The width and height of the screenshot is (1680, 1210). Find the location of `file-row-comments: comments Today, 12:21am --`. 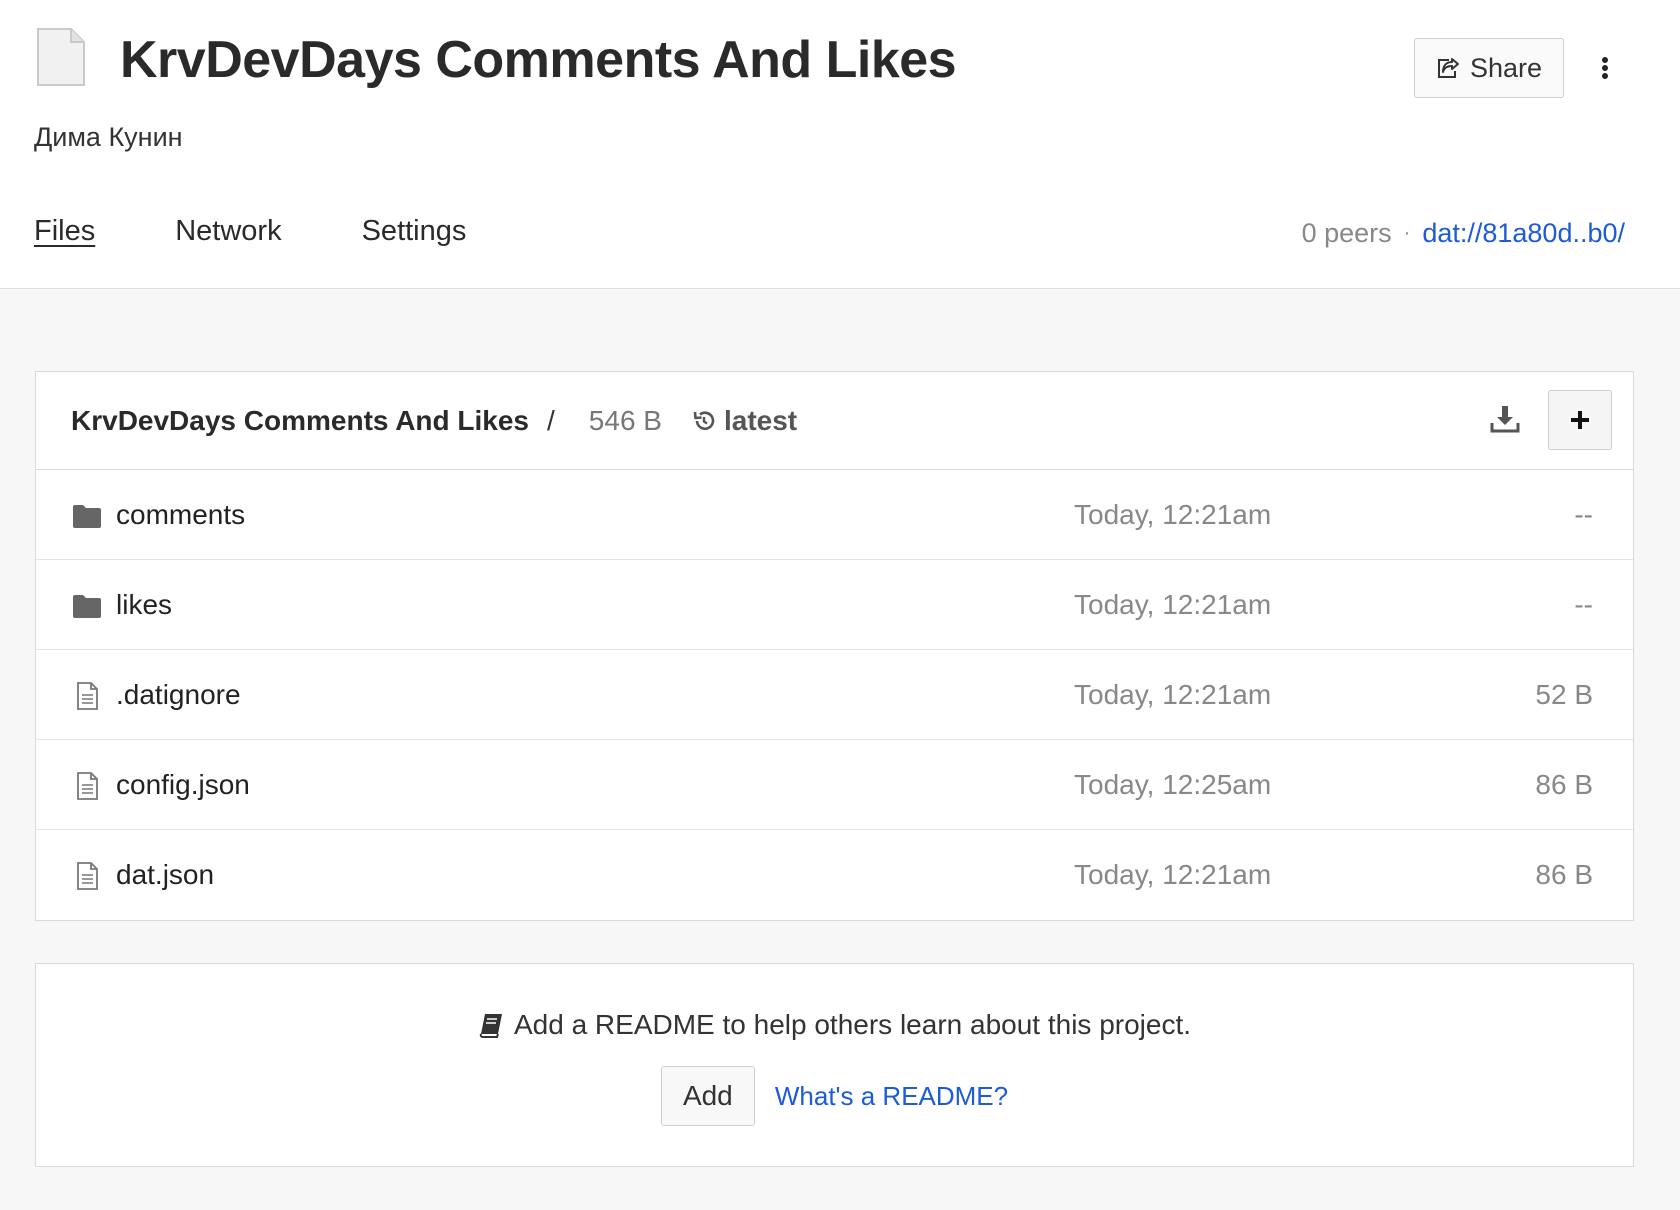

file-row-comments: comments Today, 12:21am -- is located at coordinates (834, 515).